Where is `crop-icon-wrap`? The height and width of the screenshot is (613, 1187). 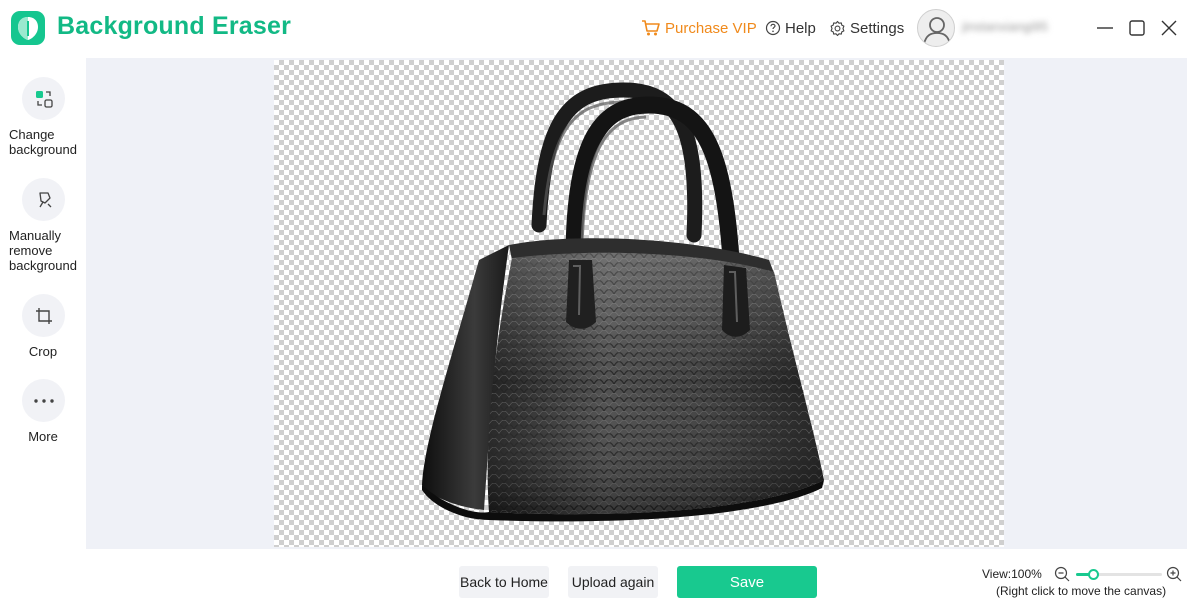 crop-icon-wrap is located at coordinates (43, 315).